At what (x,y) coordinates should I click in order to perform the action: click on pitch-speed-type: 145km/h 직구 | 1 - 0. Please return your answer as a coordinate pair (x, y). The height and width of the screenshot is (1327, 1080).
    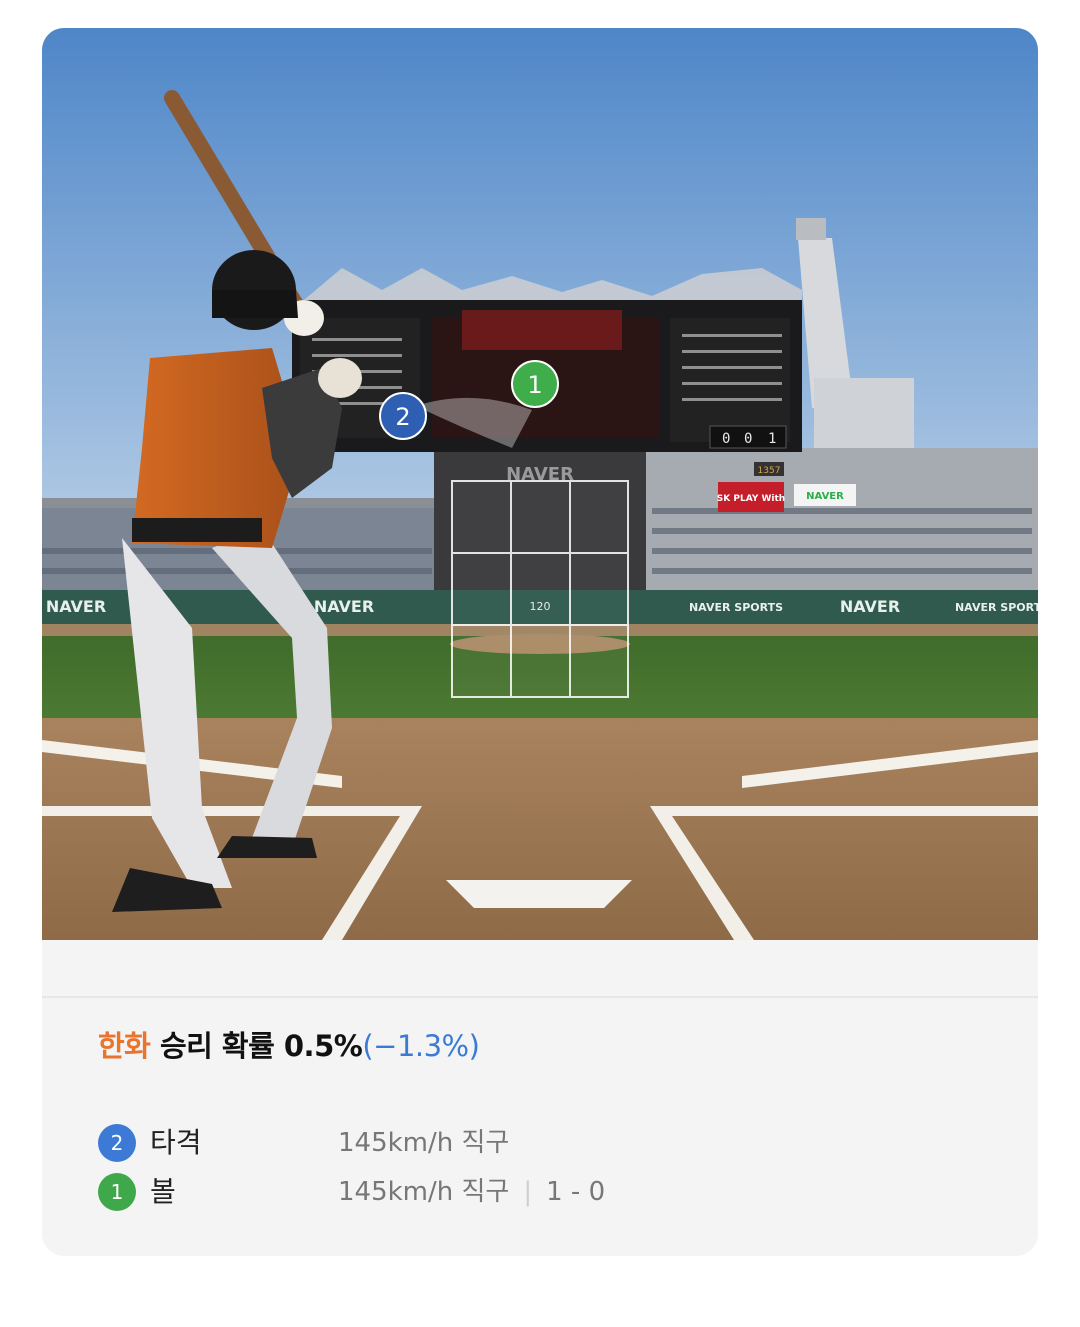
    Looking at the image, I should click on (471, 1192).